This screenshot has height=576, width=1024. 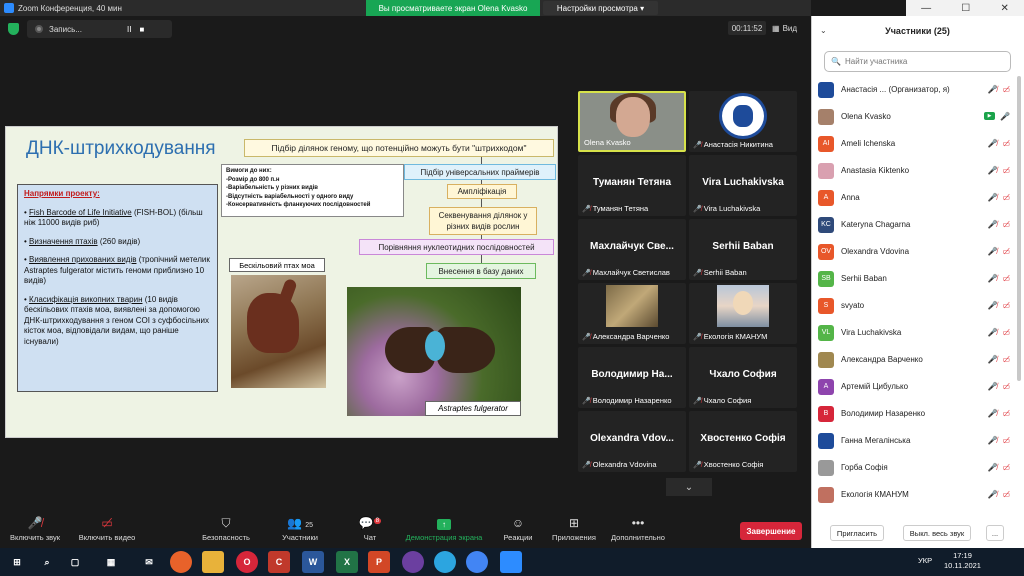 What do you see at coordinates (511, 562) in the screenshot?
I see `zoom-taskbar-icon` at bounding box center [511, 562].